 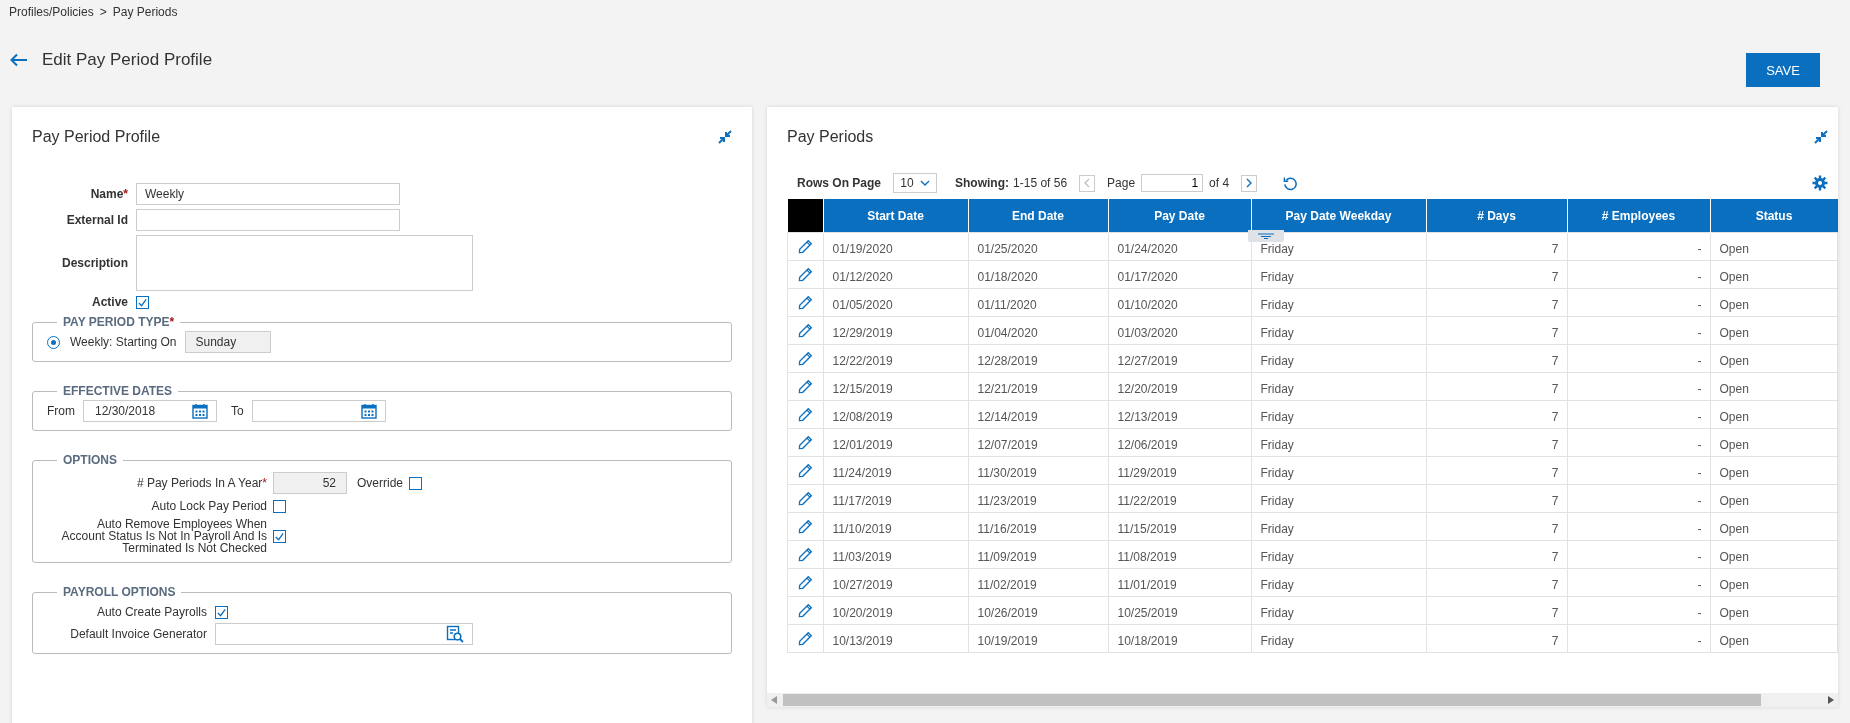 I want to click on table-cell: 12/06/2019, so click(x=1179, y=442).